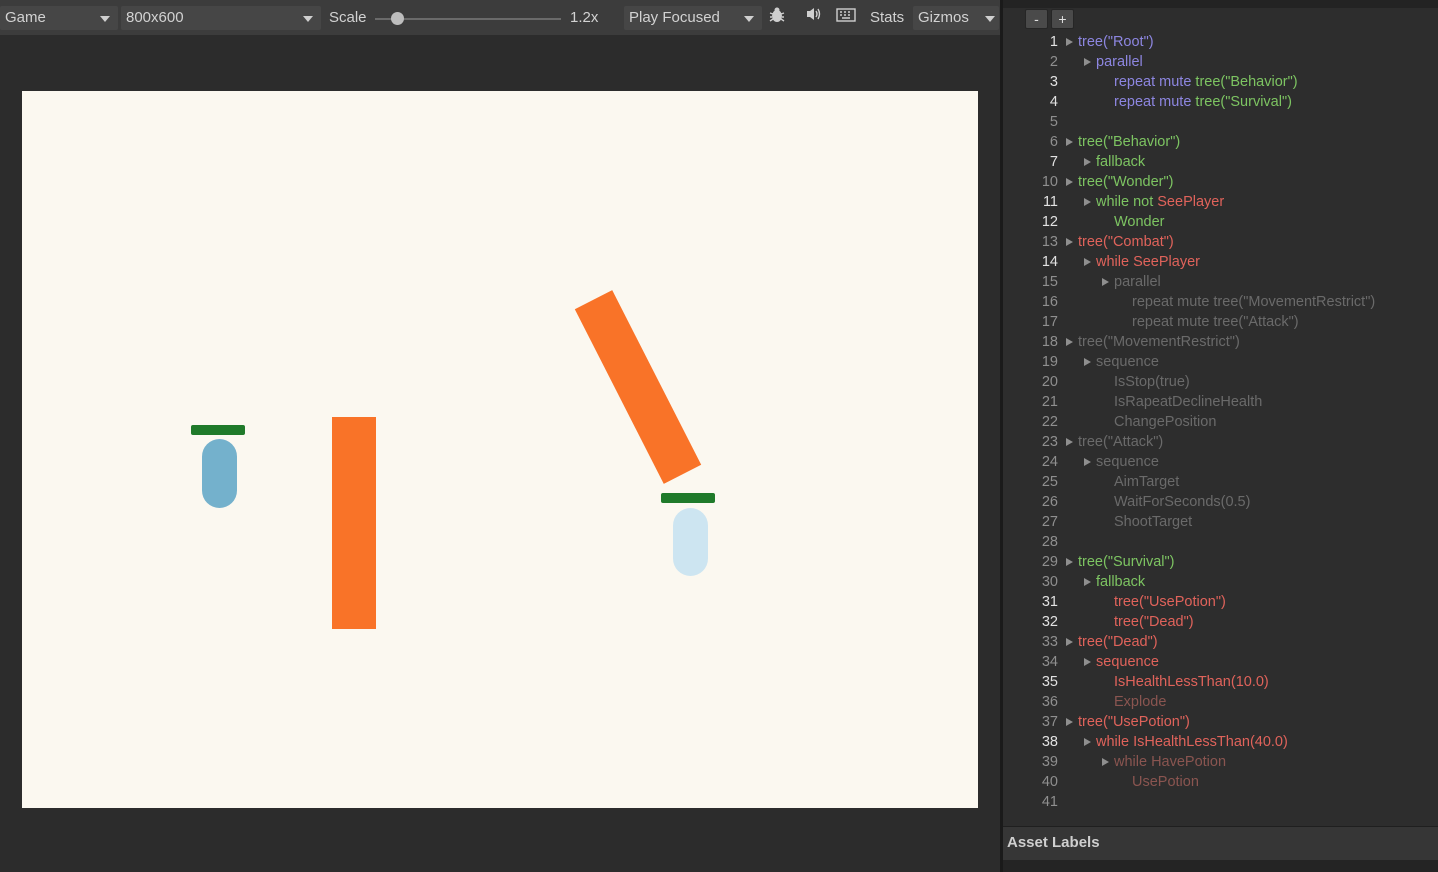 The height and width of the screenshot is (872, 1438). Describe the element at coordinates (1220, 142) in the screenshot. I see `code-line: 6 tree("Behavior")` at that location.